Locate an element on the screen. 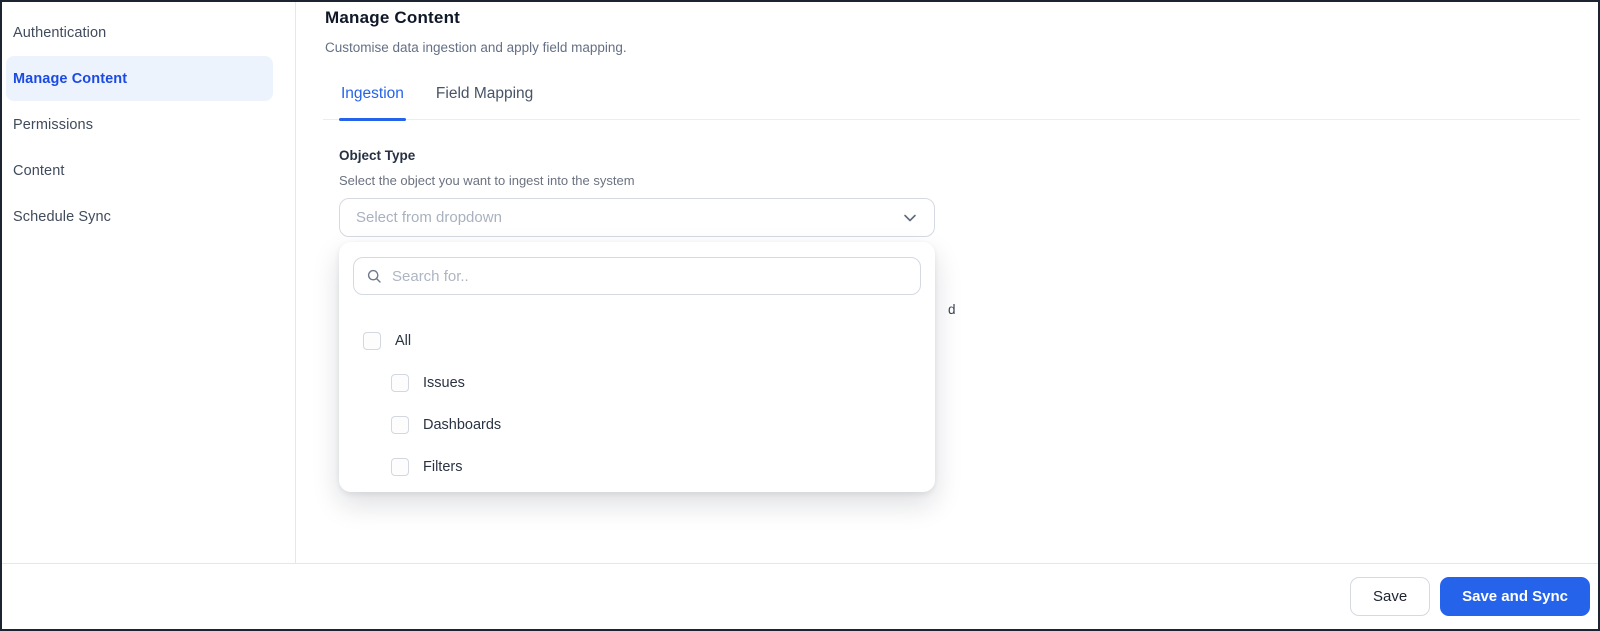 This screenshot has width=1600, height=631. option-dashboards-label: Dashboards is located at coordinates (462, 425).